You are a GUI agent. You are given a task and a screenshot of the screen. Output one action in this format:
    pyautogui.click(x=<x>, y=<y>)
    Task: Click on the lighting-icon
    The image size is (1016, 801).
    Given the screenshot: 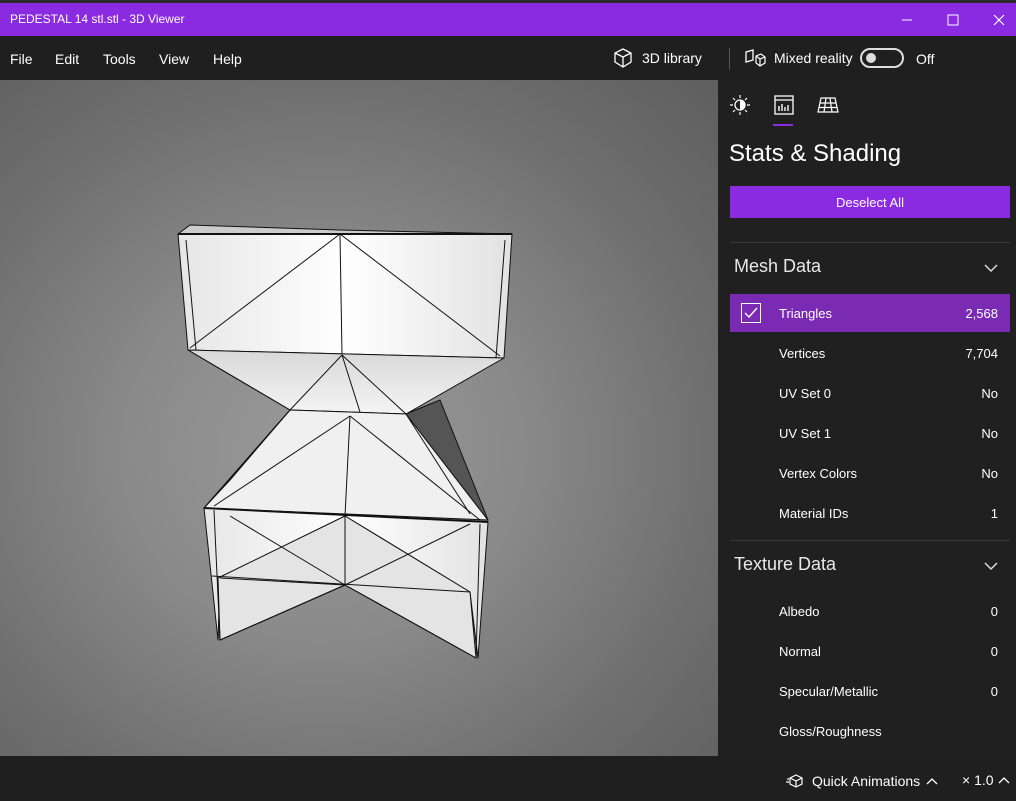 What is the action you would take?
    pyautogui.click(x=740, y=105)
    